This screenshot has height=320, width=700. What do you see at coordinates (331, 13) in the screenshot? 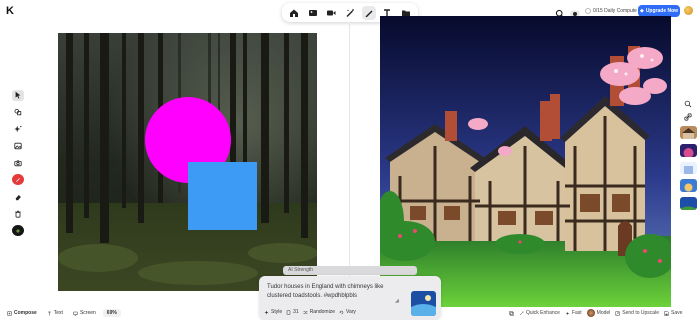
I see `video-icon` at bounding box center [331, 13].